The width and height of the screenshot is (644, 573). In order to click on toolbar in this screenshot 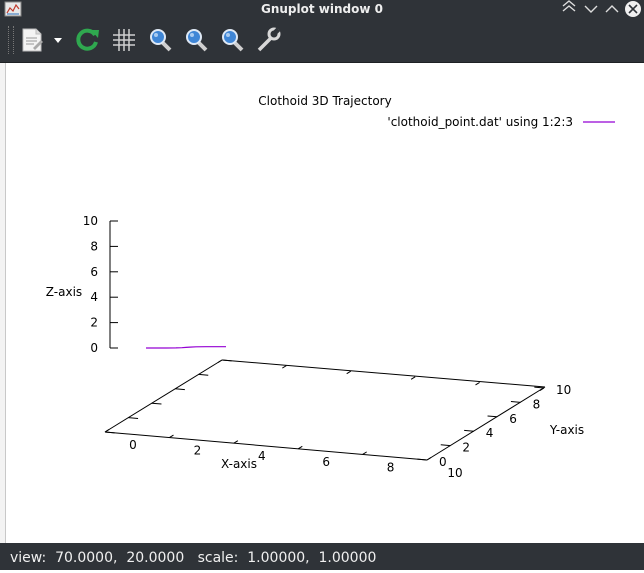, I will do `click(322, 40)`.